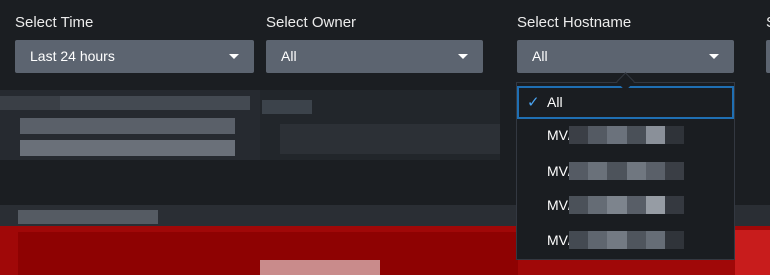 The height and width of the screenshot is (275, 770). I want to click on select-time-value: Last 24 hours, so click(72, 56).